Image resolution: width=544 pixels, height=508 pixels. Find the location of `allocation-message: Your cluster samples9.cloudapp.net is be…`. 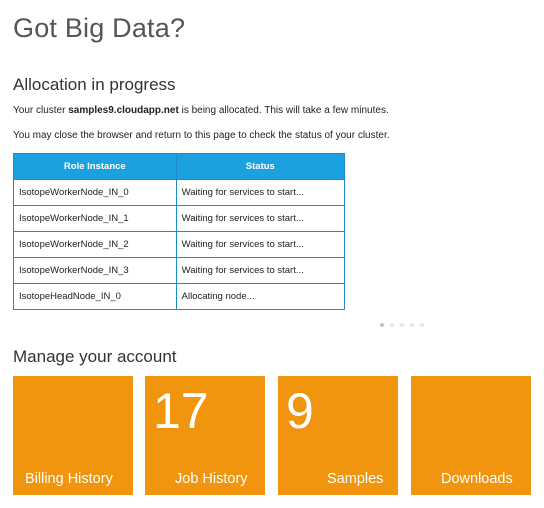

allocation-message: Your cluster samples9.cloudapp.net is be… is located at coordinates (201, 110).